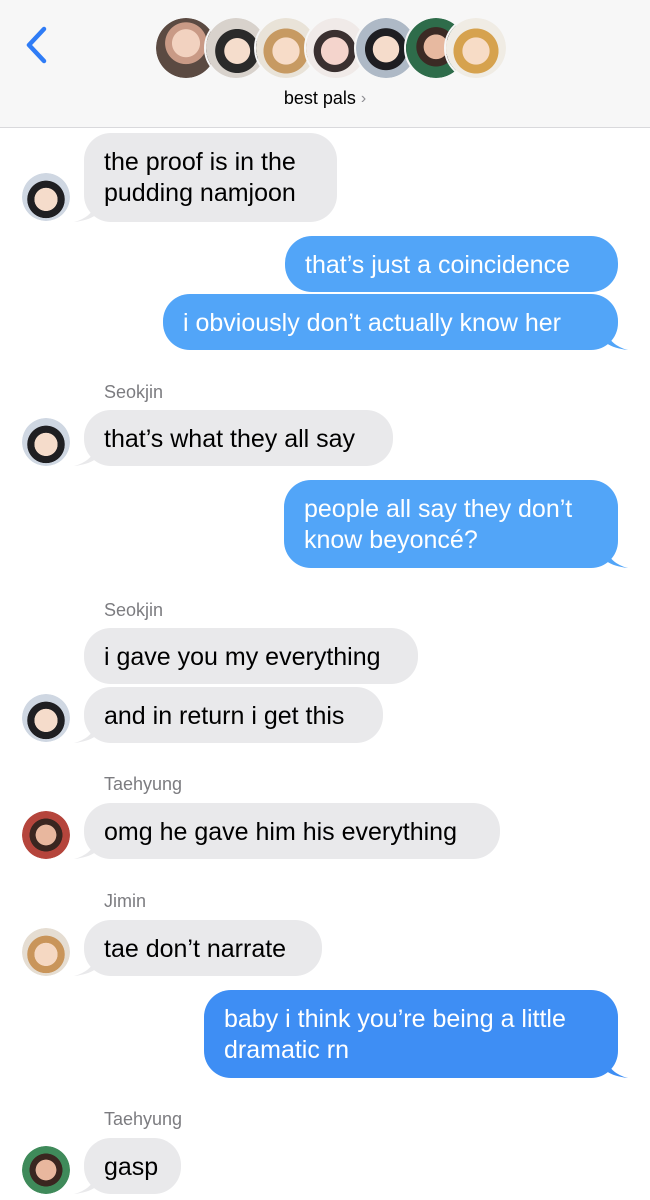  I want to click on sent-message-bubble: that’s just a coincidence, so click(451, 264).